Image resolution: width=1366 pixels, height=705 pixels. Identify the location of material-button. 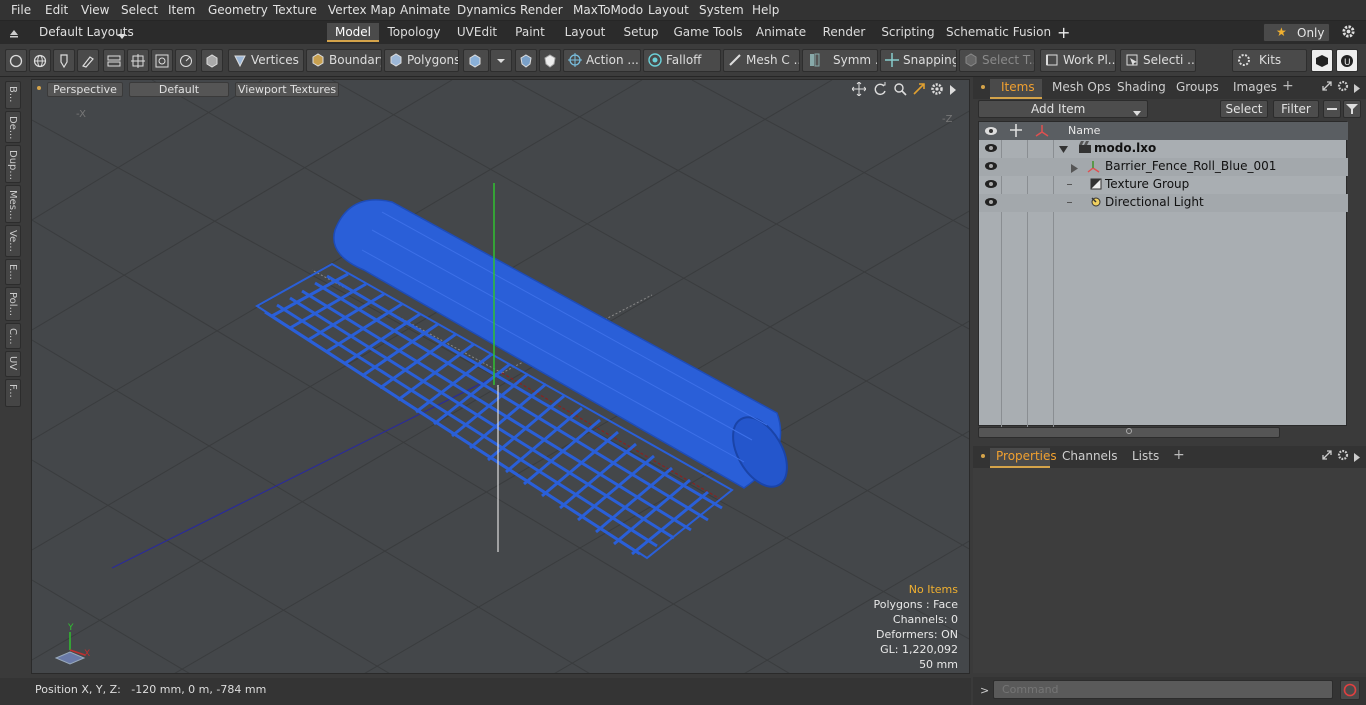
(476, 60).